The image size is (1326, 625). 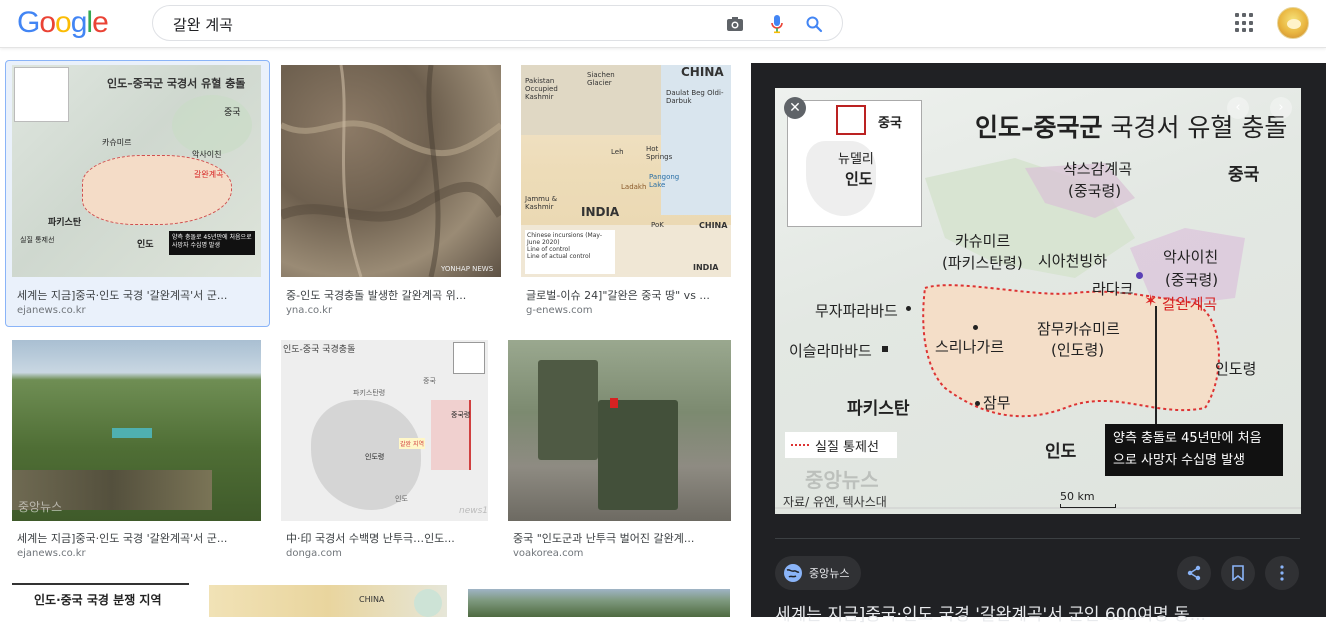 What do you see at coordinates (1245, 23) in the screenshot?
I see `apps-grid-icon` at bounding box center [1245, 23].